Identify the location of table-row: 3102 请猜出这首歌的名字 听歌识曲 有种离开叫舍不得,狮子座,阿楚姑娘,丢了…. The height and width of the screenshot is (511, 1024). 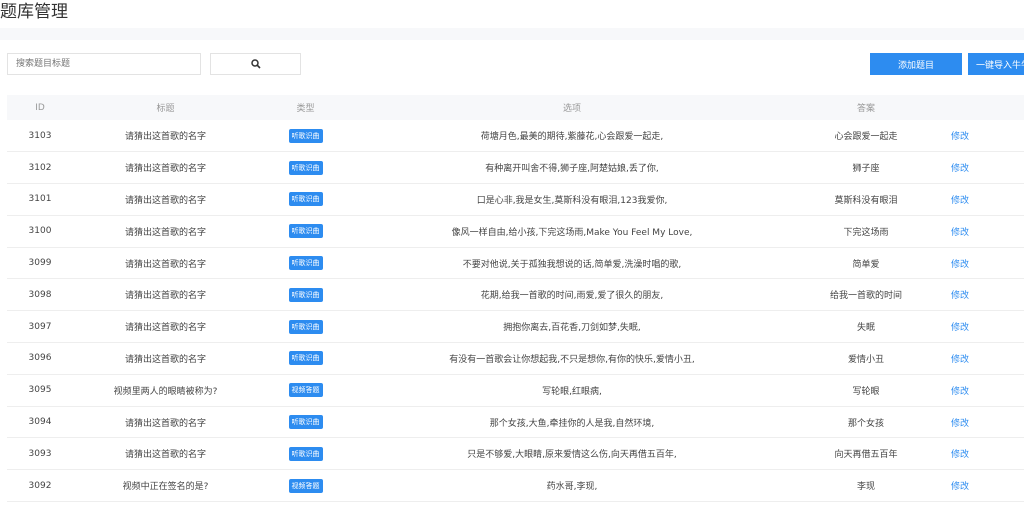
(515, 168).